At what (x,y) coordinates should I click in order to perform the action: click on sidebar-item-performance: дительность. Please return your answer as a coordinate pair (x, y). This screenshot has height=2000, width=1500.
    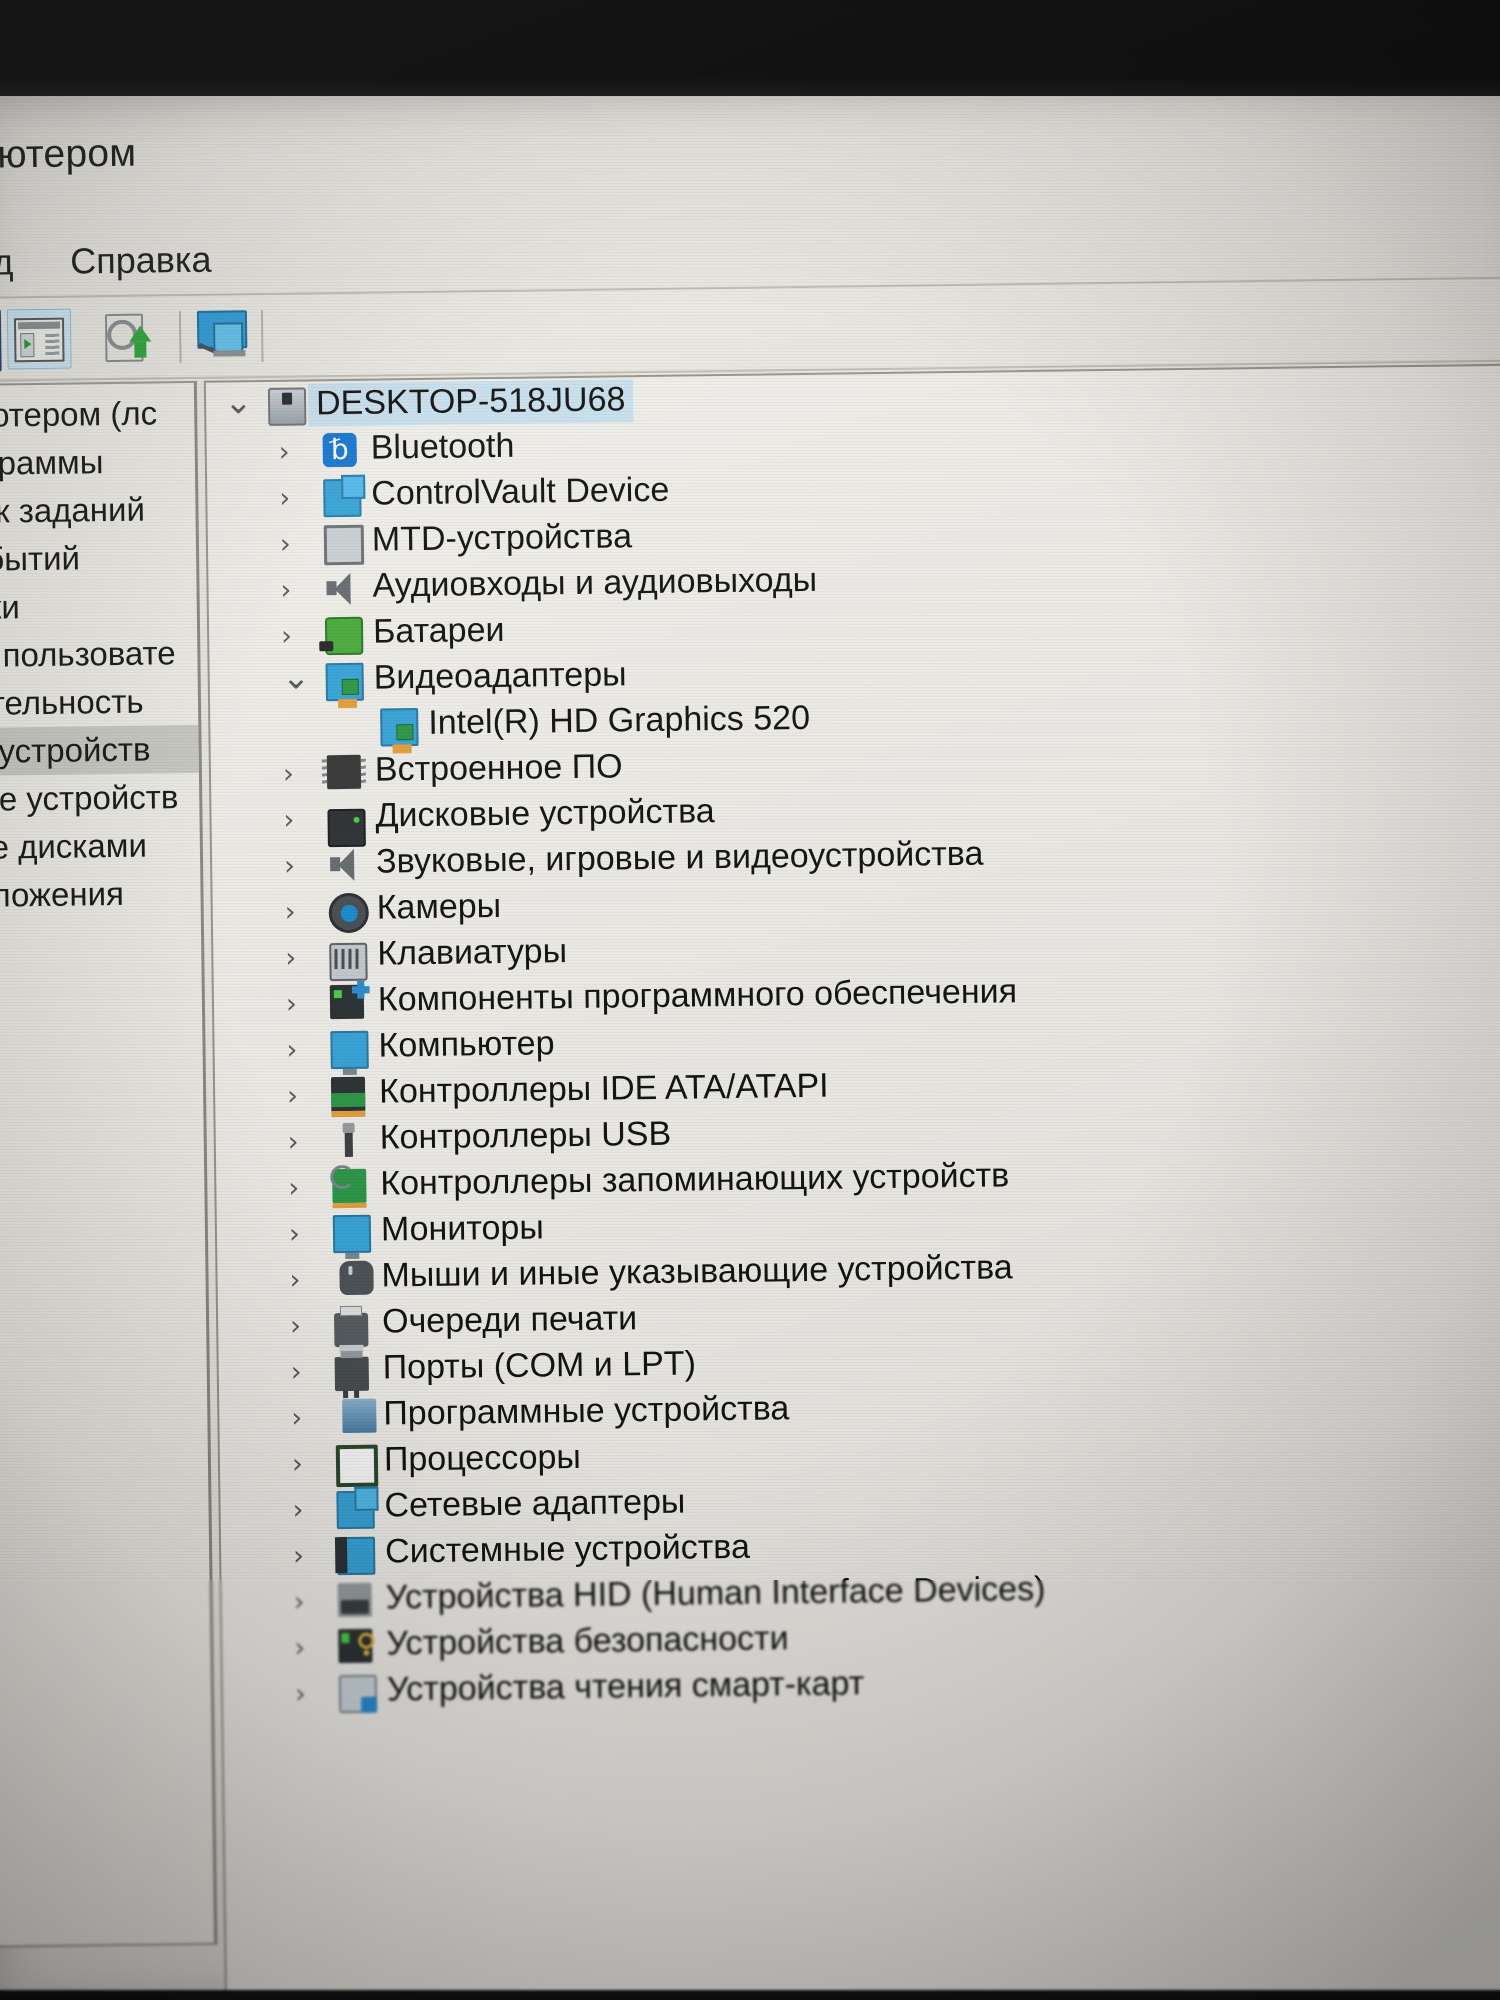
    Looking at the image, I should click on (99, 702).